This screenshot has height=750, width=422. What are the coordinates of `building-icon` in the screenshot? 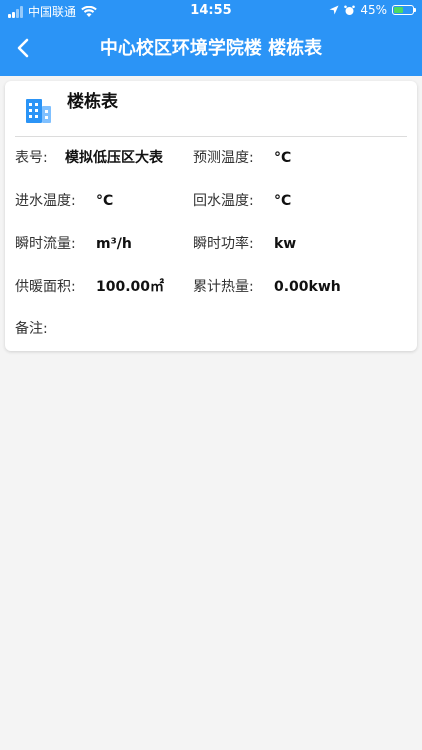 It's located at (38, 111).